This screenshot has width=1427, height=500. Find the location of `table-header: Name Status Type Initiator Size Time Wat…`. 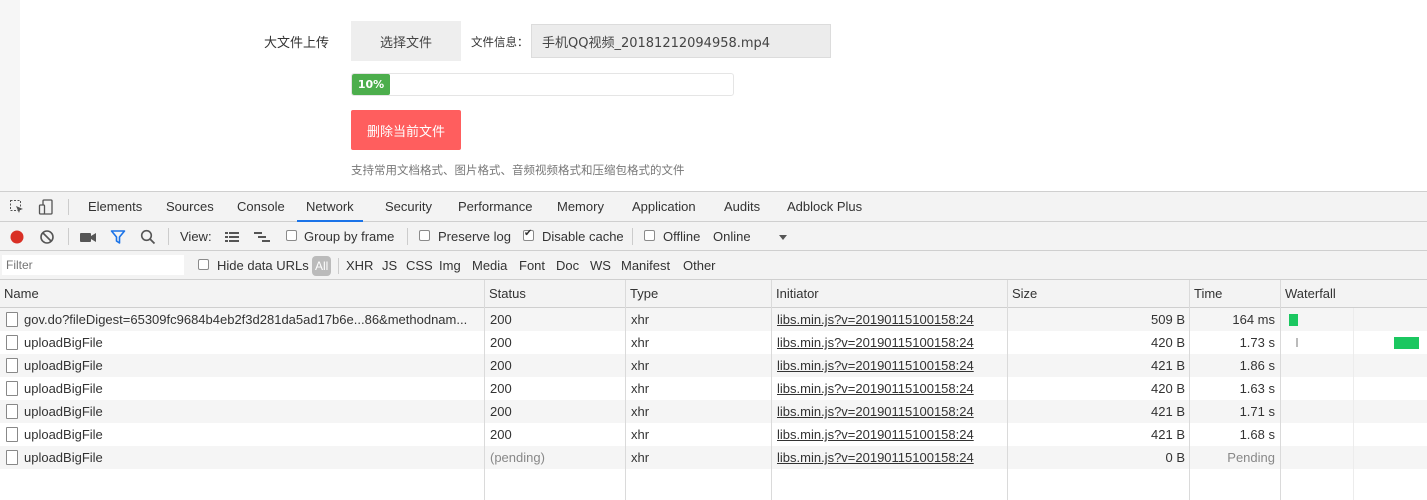

table-header: Name Status Type Initiator Size Time Wat… is located at coordinates (713, 294).